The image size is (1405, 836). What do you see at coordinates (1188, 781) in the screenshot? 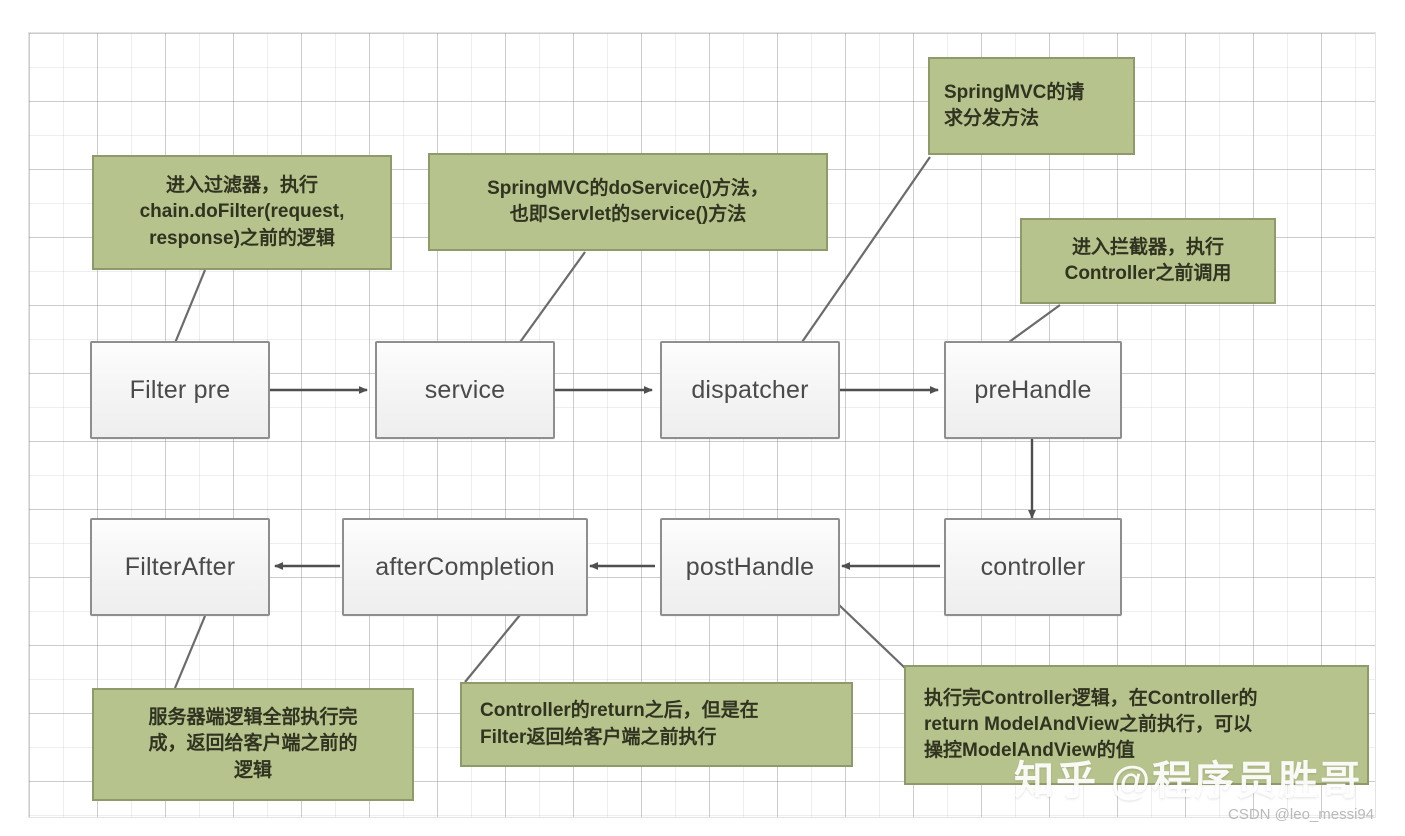
I see `zhihu-watermark: 知乎 @程序员胜哥` at bounding box center [1188, 781].